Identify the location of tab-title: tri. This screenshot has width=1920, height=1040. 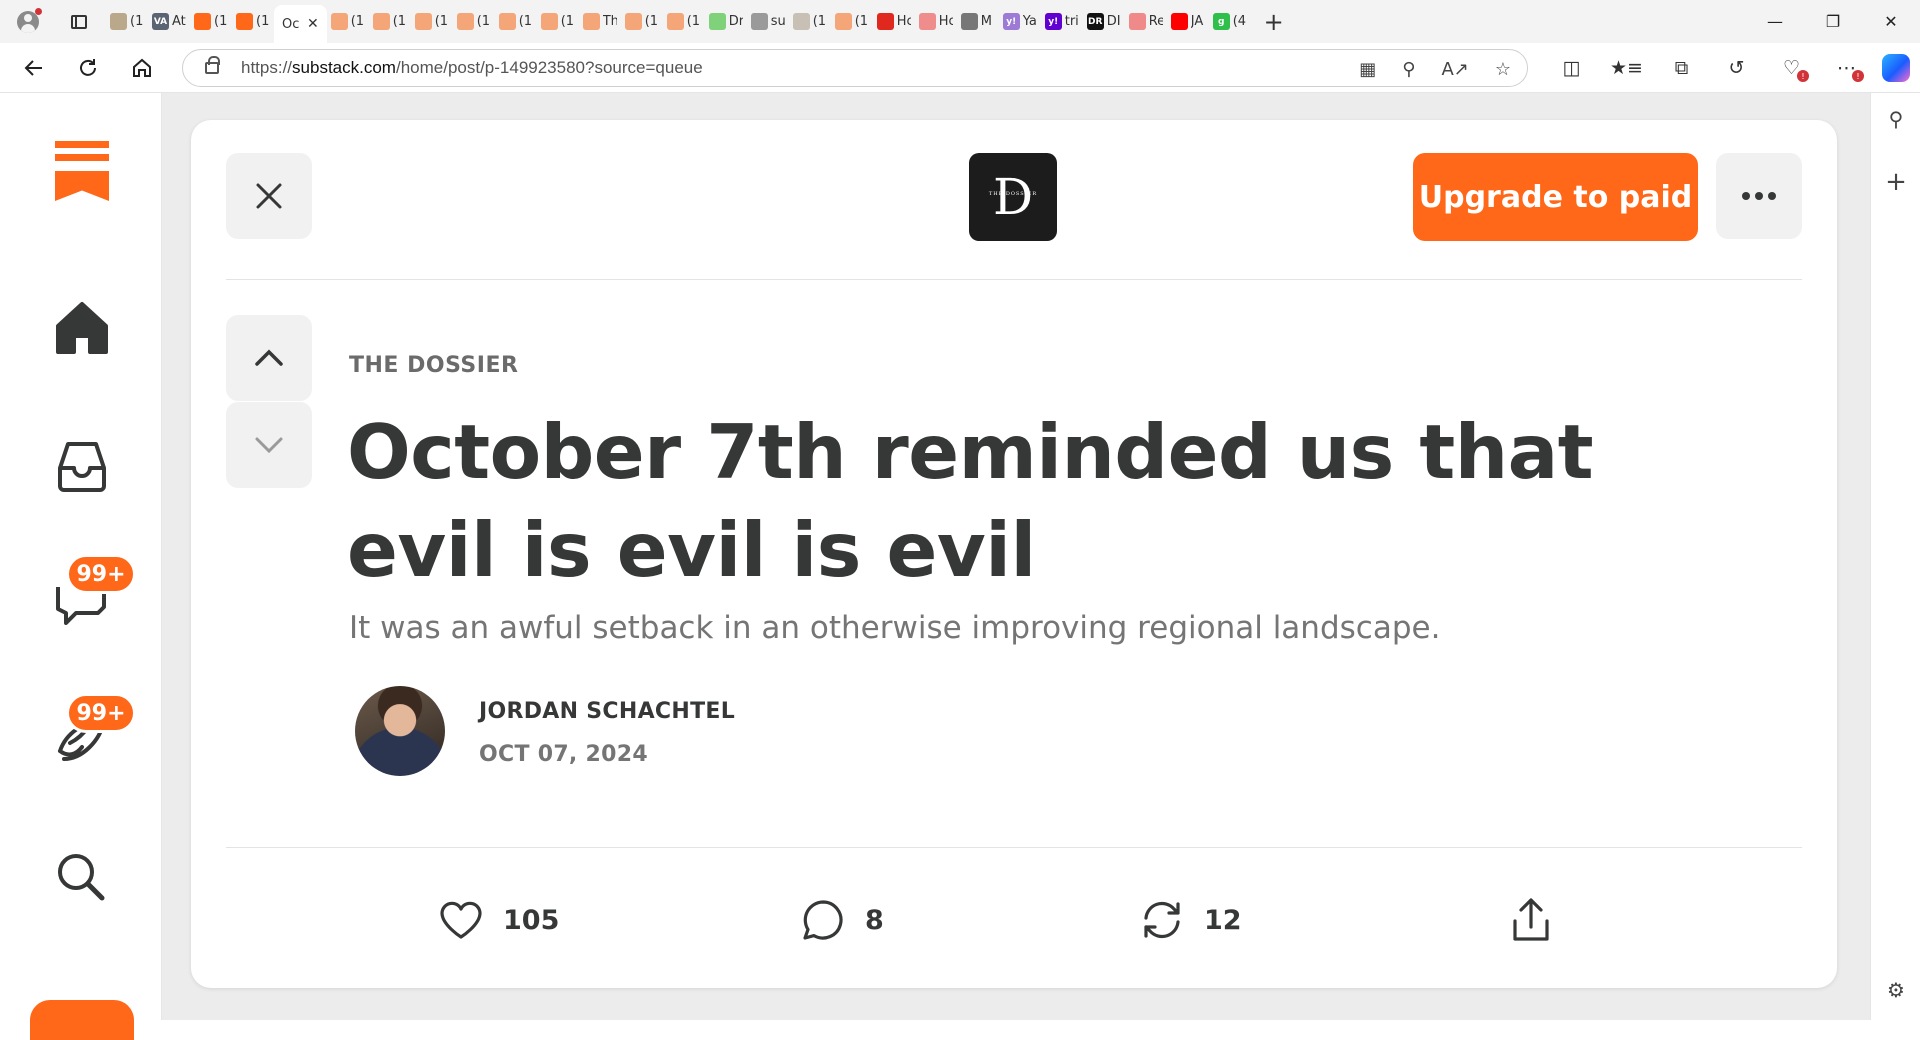
(1071, 21).